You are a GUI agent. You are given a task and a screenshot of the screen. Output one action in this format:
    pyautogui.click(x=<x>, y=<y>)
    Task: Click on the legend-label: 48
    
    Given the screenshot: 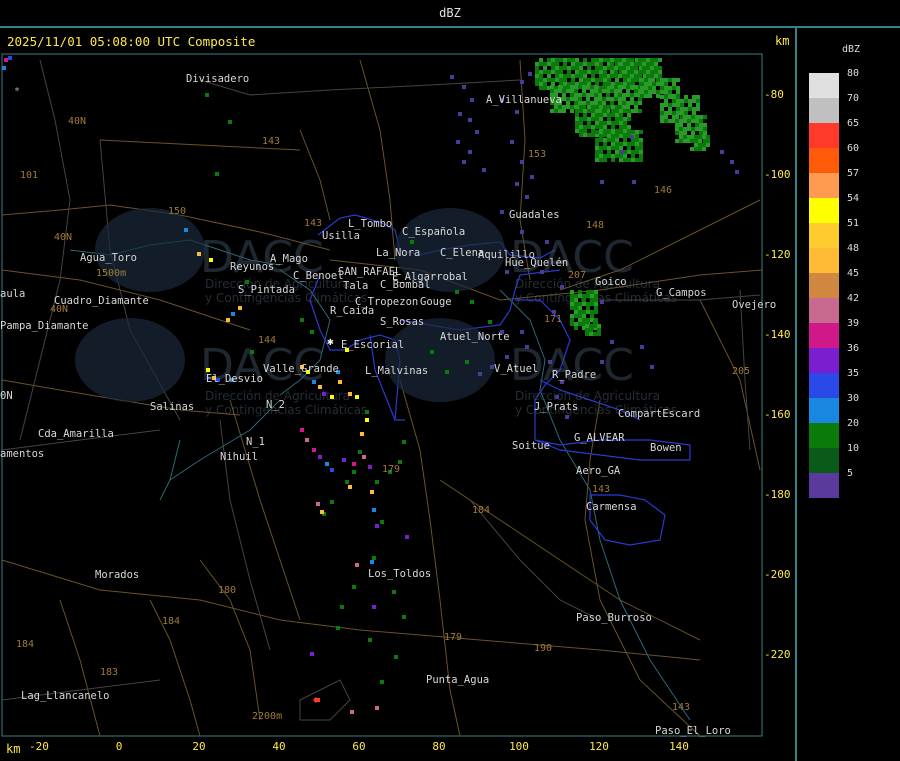 What is the action you would take?
    pyautogui.click(x=853, y=248)
    